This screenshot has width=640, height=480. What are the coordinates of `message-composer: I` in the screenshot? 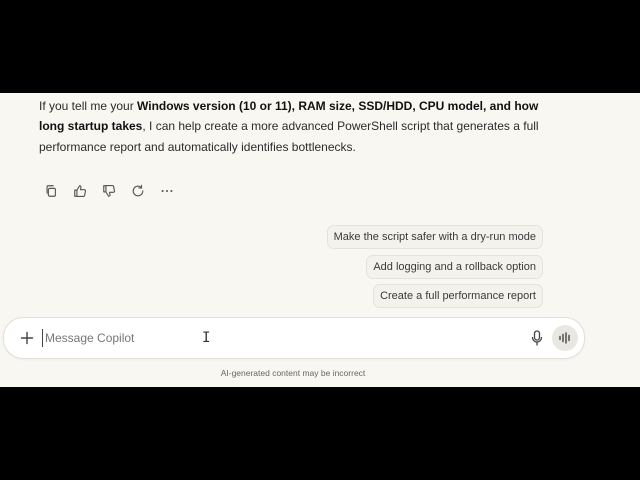 It's located at (294, 338).